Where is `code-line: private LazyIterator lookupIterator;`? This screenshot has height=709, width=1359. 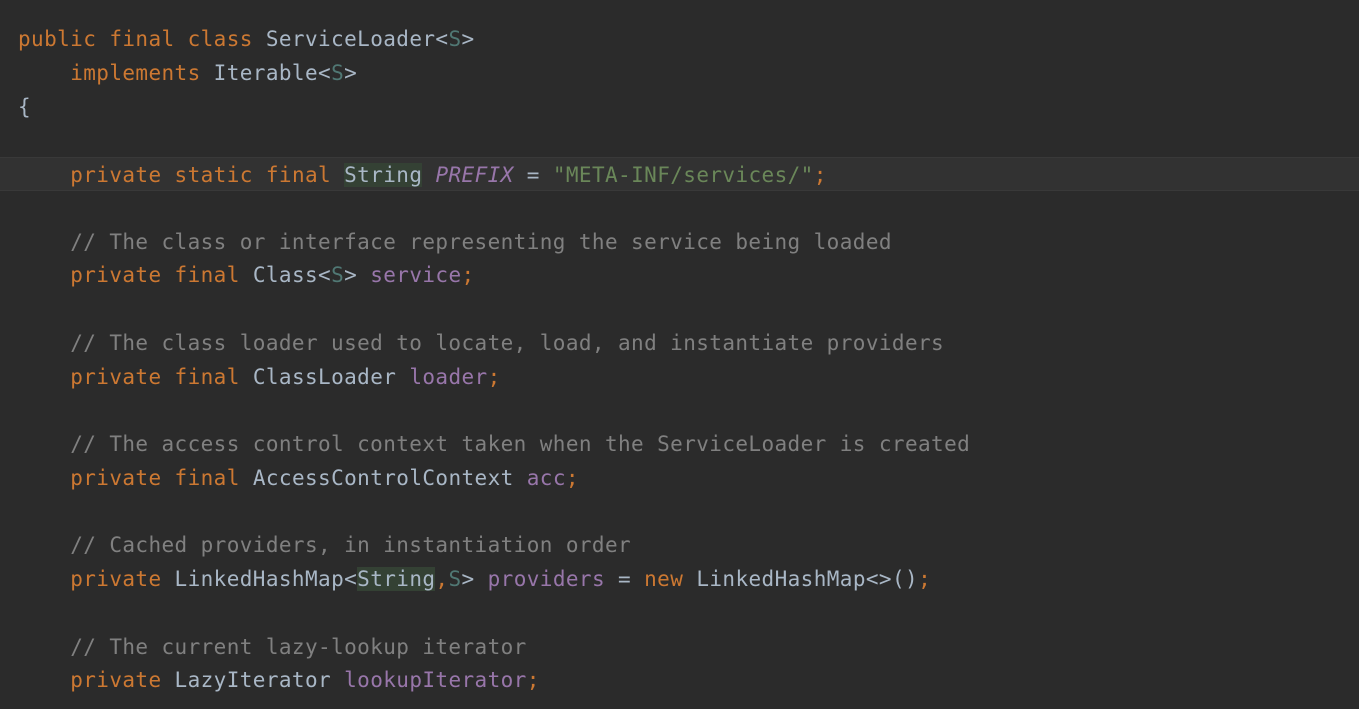
code-line: private LazyIterator lookupIterator; is located at coordinates (679, 680).